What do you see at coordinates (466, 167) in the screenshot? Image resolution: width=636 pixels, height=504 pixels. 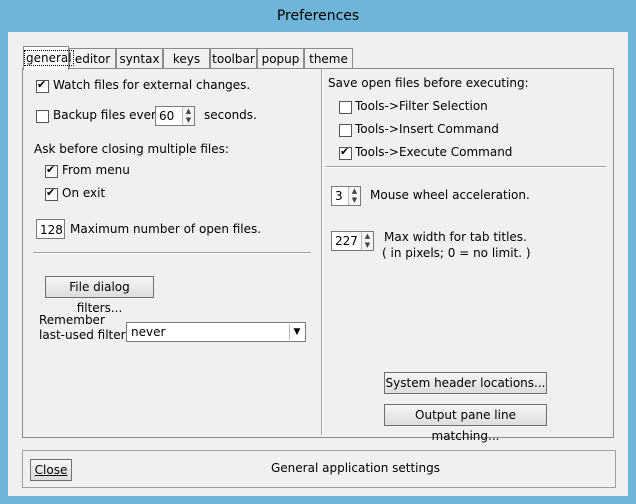 I see `right-divider` at bounding box center [466, 167].